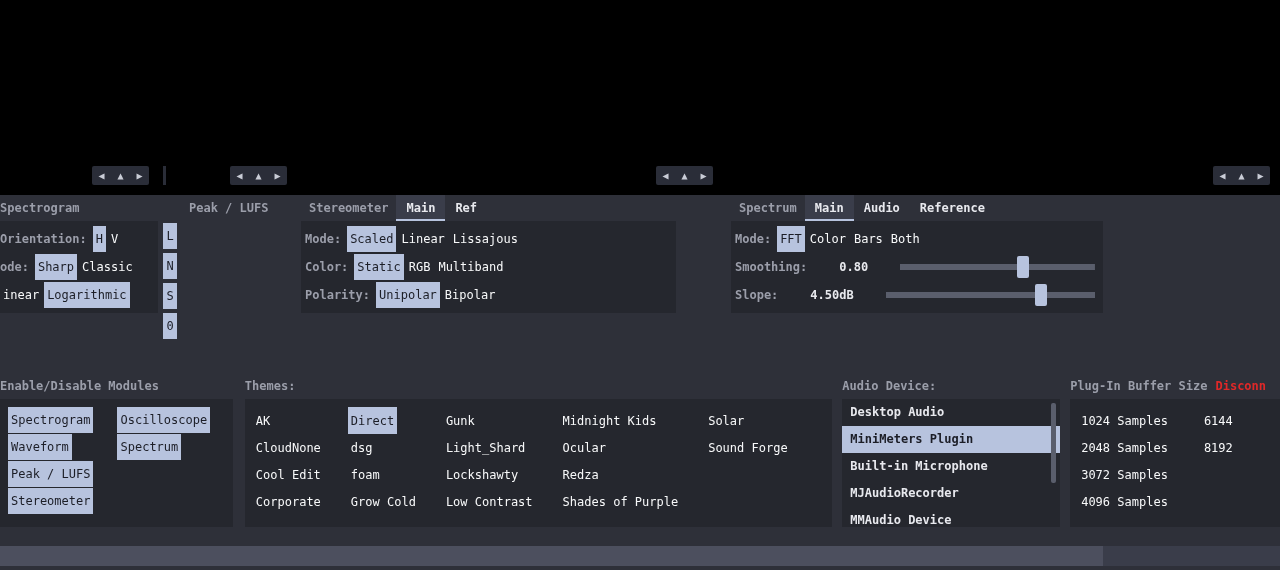  I want to click on option-button: Scaled, so click(372, 239).